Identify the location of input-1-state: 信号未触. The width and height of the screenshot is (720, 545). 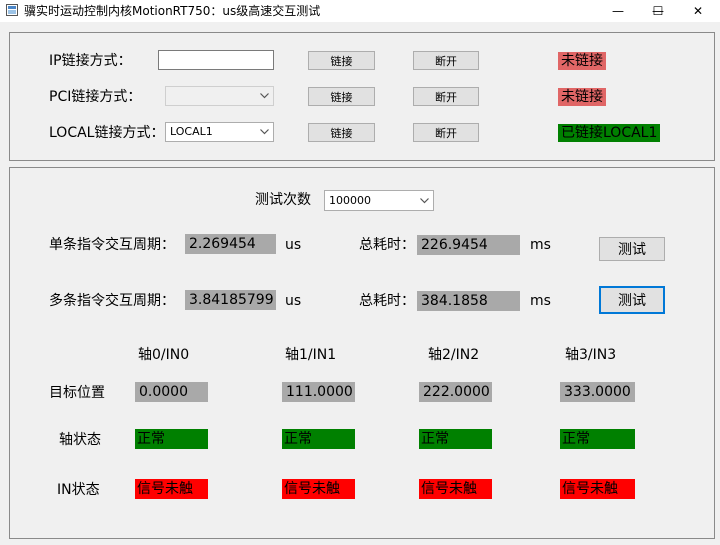
(318, 489).